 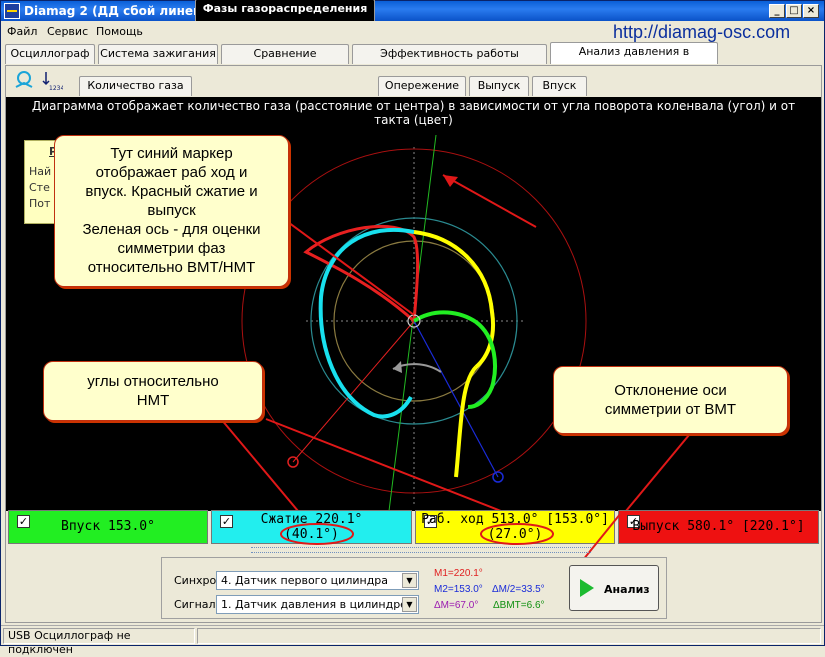 I want to click on sync-select-value: 4. Датчик первого цилиндра, so click(x=305, y=580).